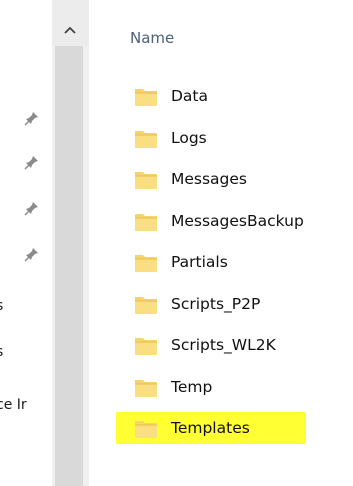  I want to click on folder-row: Scripts_P2P, so click(211, 304).